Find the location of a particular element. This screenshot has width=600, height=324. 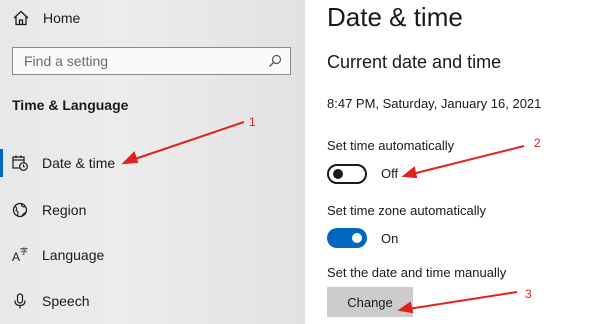

section-subtitle: Current date and time is located at coordinates (414, 62).